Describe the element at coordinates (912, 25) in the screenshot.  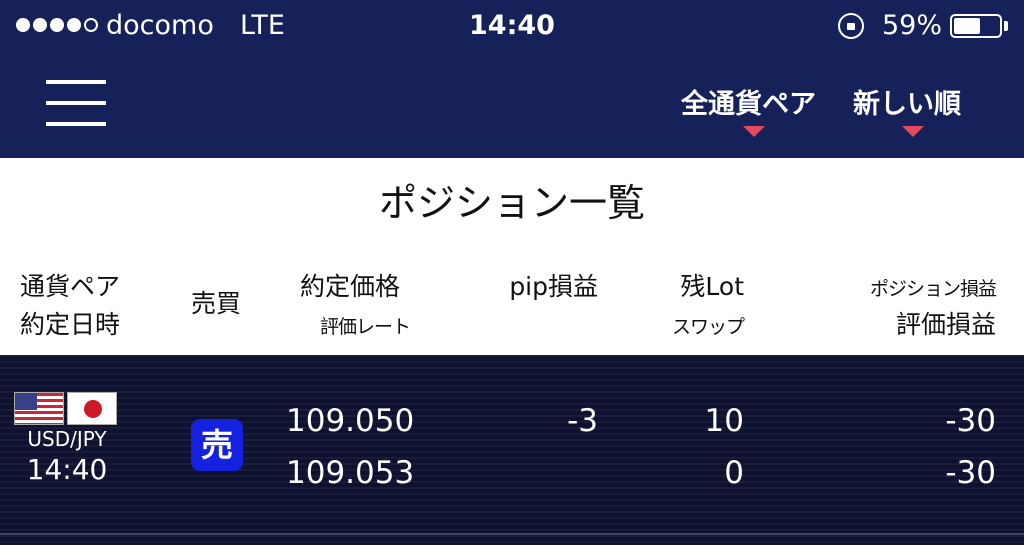
I see `battery-percent: 59%` at that location.